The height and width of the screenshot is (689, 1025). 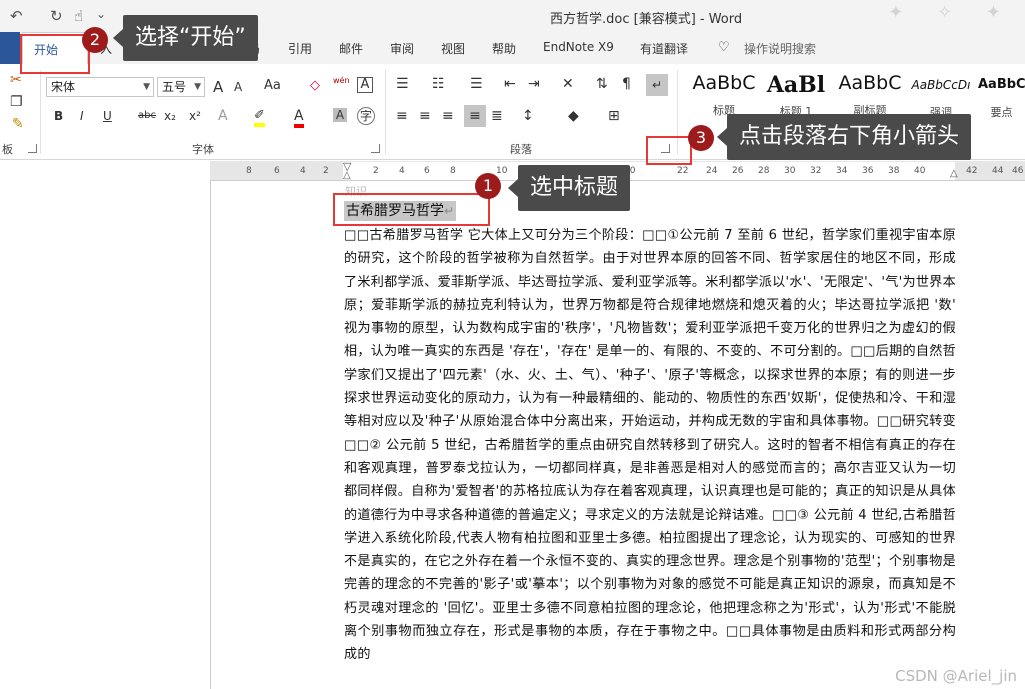 What do you see at coordinates (174, 87) in the screenshot?
I see `font-size-value: 五号` at bounding box center [174, 87].